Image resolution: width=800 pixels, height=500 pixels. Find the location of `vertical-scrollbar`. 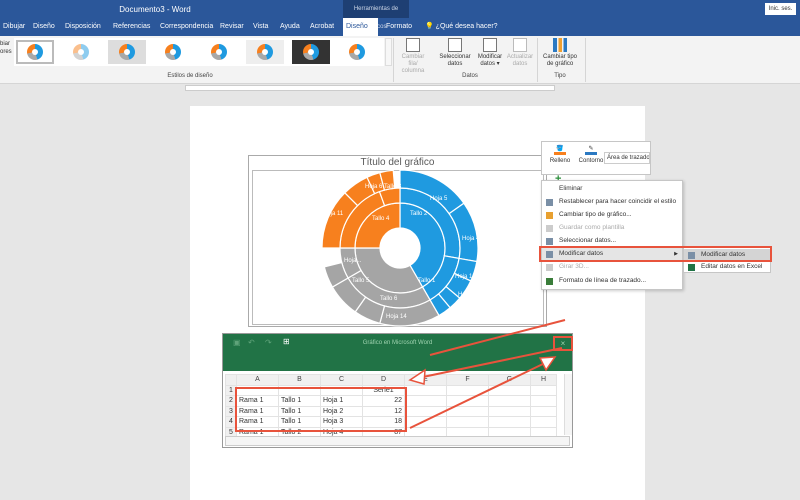

vertical-scrollbar is located at coordinates (568, 404).